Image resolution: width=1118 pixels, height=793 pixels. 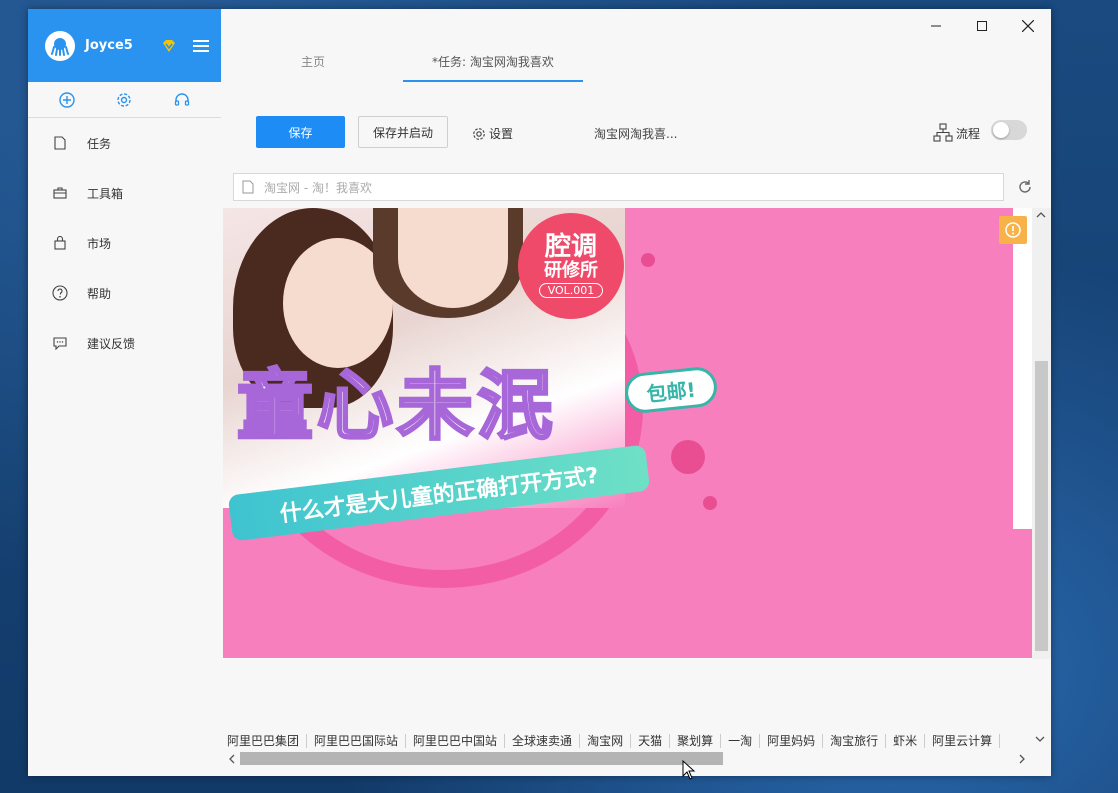 I want to click on sidebar-item-label: 任务, so click(x=99, y=143).